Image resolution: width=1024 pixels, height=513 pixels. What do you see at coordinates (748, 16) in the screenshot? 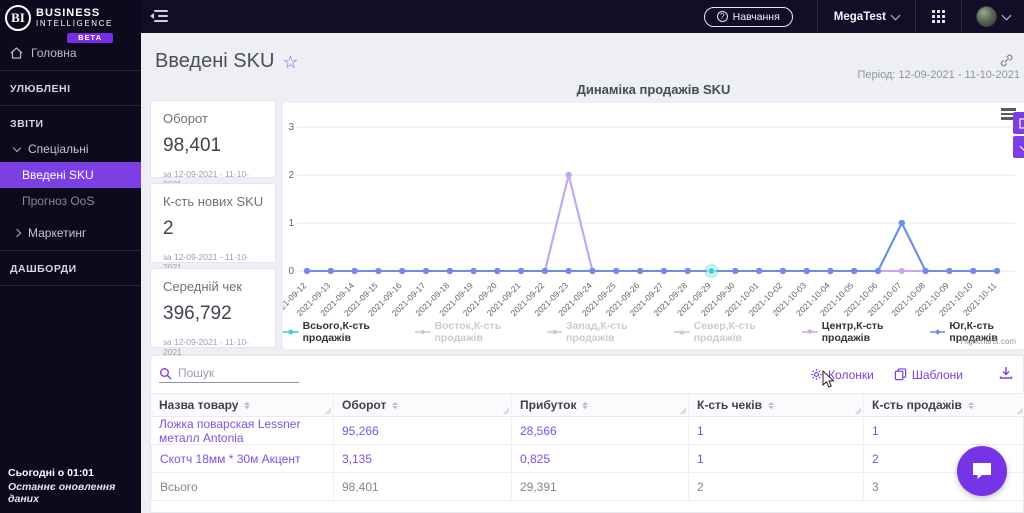
I see `training-button: ? Навчання` at bounding box center [748, 16].